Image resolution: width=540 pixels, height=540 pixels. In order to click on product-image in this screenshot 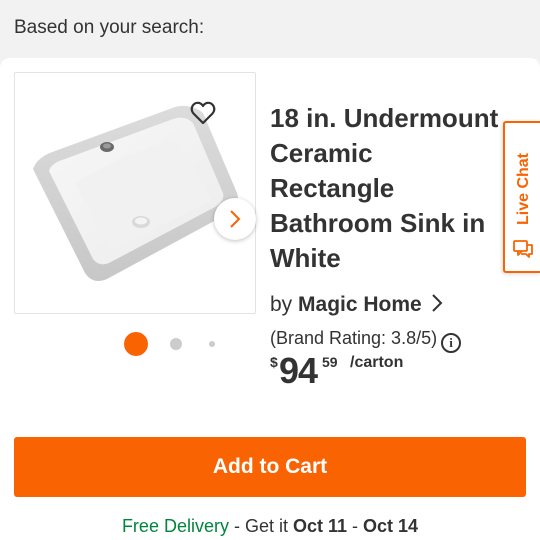, I will do `click(135, 193)`.